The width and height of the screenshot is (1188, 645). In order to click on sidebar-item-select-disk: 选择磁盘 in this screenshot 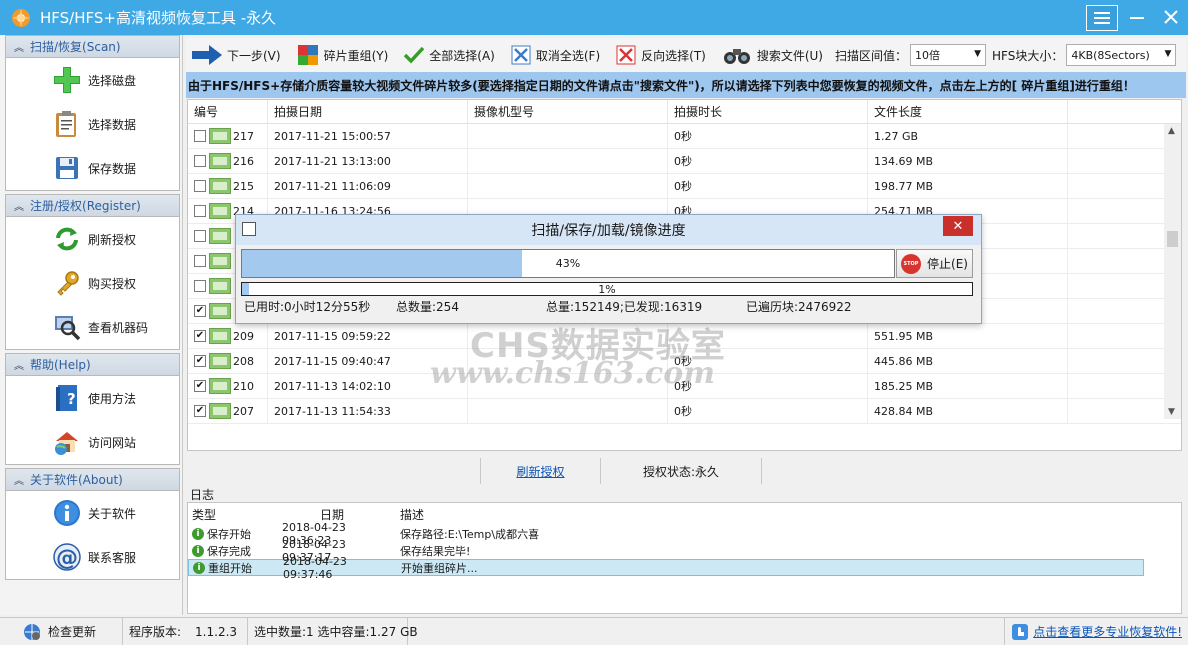, I will do `click(92, 80)`.